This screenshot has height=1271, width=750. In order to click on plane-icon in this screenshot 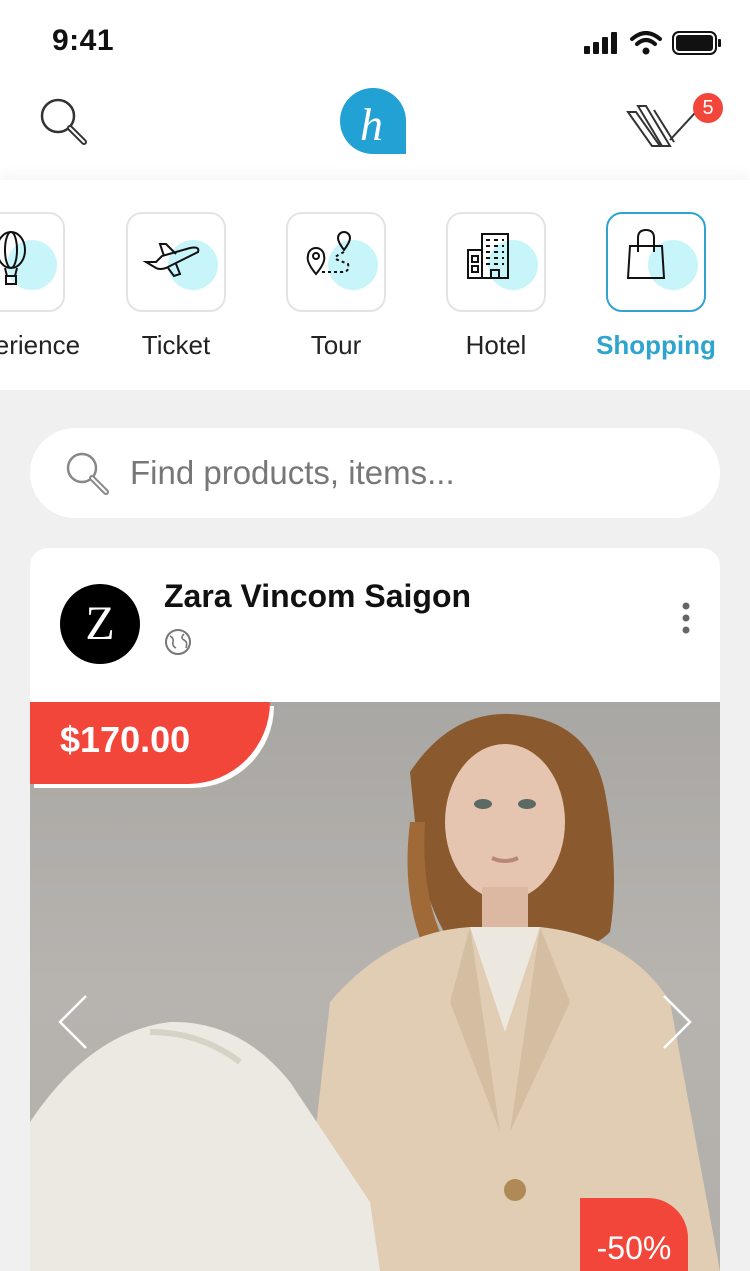, I will do `click(171, 260)`.